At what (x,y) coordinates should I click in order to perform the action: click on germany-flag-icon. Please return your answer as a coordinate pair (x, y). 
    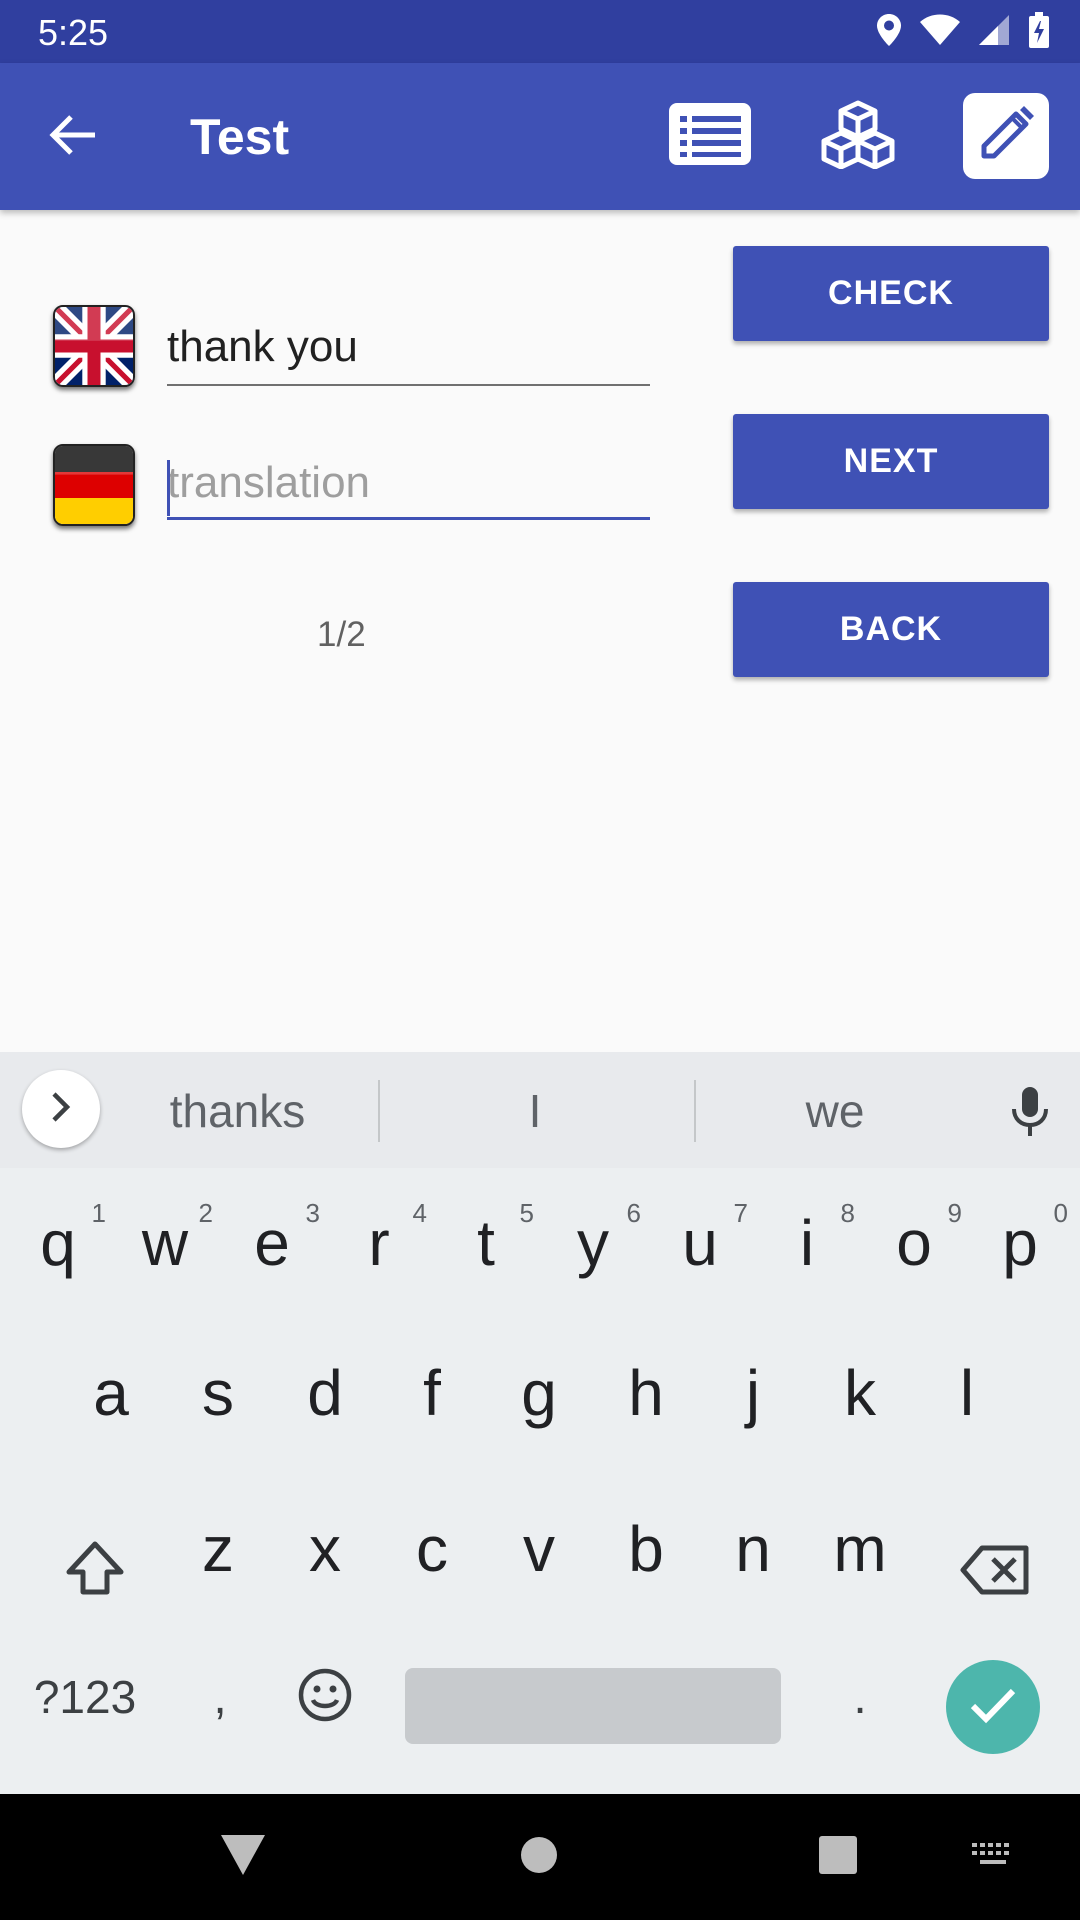
    Looking at the image, I should click on (94, 485).